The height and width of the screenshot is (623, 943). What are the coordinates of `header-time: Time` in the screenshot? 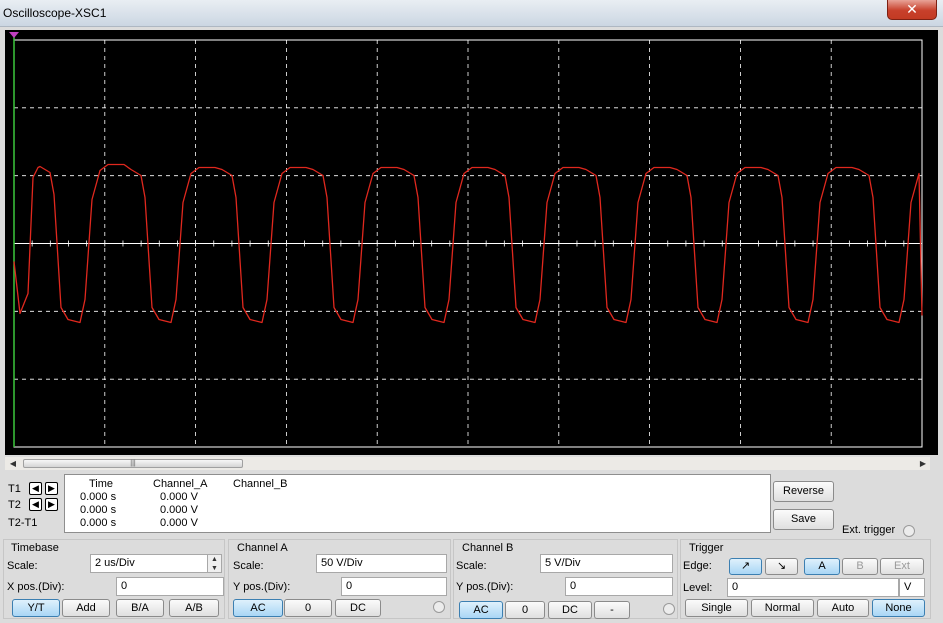 It's located at (101, 484).